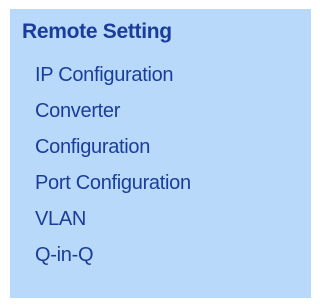 This screenshot has width=320, height=307. Describe the element at coordinates (113, 80) in the screenshot. I see `menu-item-ip-configuration: IP Configuration` at that location.